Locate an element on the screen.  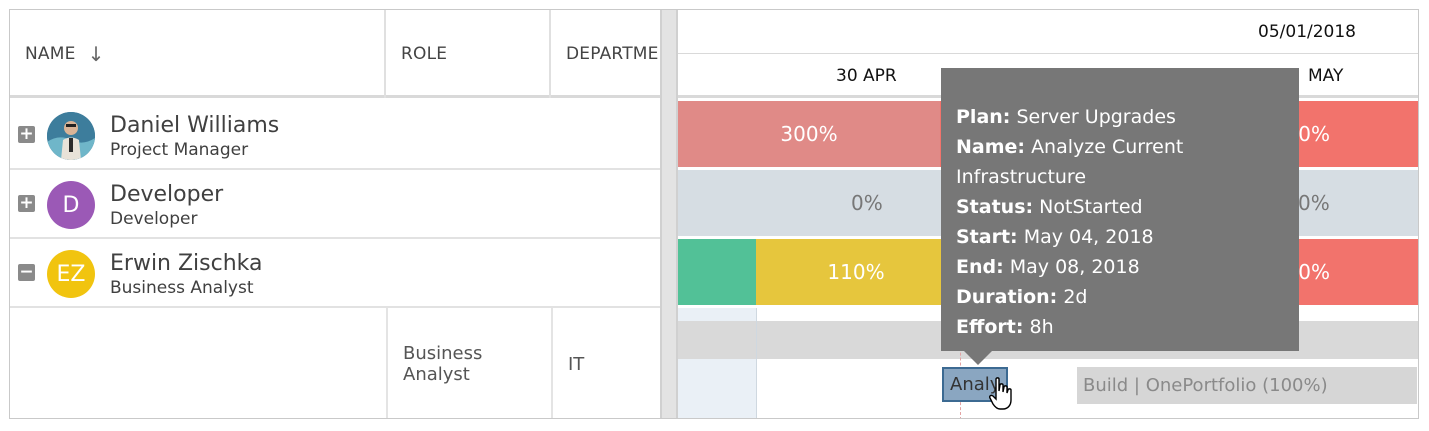
column-header-department: DEPARTME is located at coordinates (605, 54).